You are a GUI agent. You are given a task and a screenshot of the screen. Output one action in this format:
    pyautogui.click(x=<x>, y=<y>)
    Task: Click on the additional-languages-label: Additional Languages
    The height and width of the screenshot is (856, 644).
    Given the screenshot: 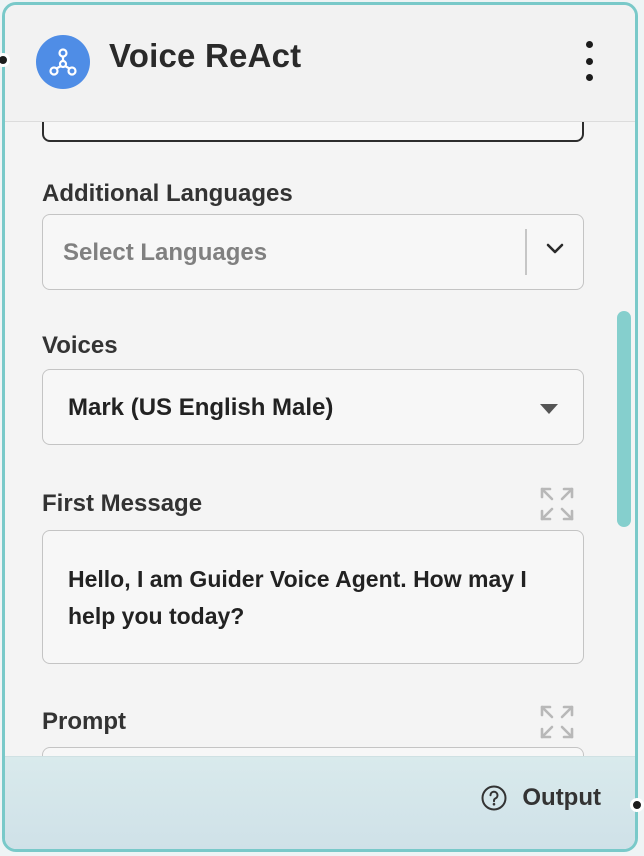 What is the action you would take?
    pyautogui.click(x=167, y=193)
    